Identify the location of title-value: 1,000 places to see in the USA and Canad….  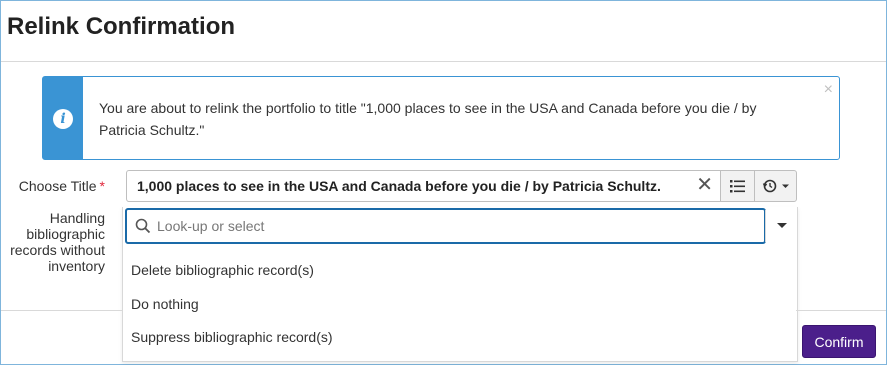
(399, 186).